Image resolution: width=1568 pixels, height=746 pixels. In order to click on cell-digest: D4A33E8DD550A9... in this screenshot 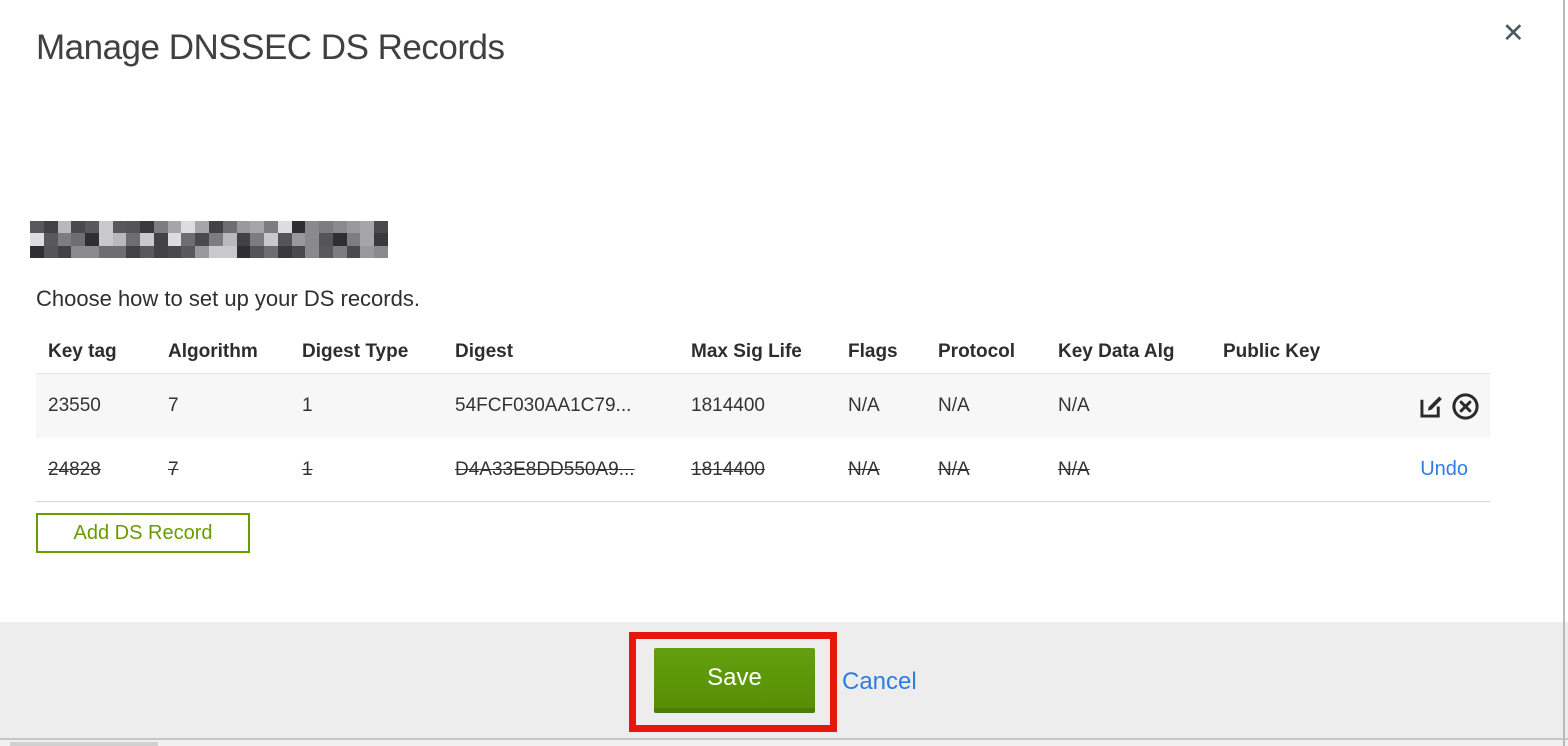, I will do `click(545, 469)`.